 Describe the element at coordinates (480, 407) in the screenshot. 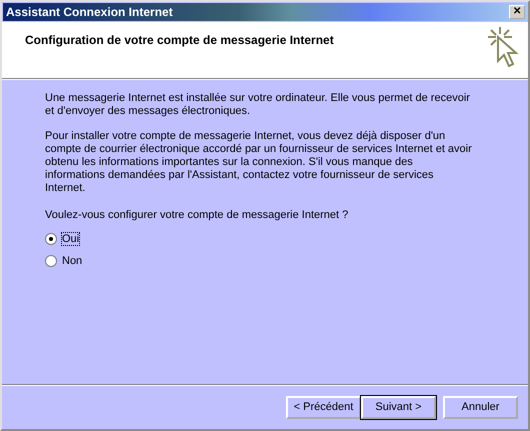

I see `wizard-button: Annuler` at that location.